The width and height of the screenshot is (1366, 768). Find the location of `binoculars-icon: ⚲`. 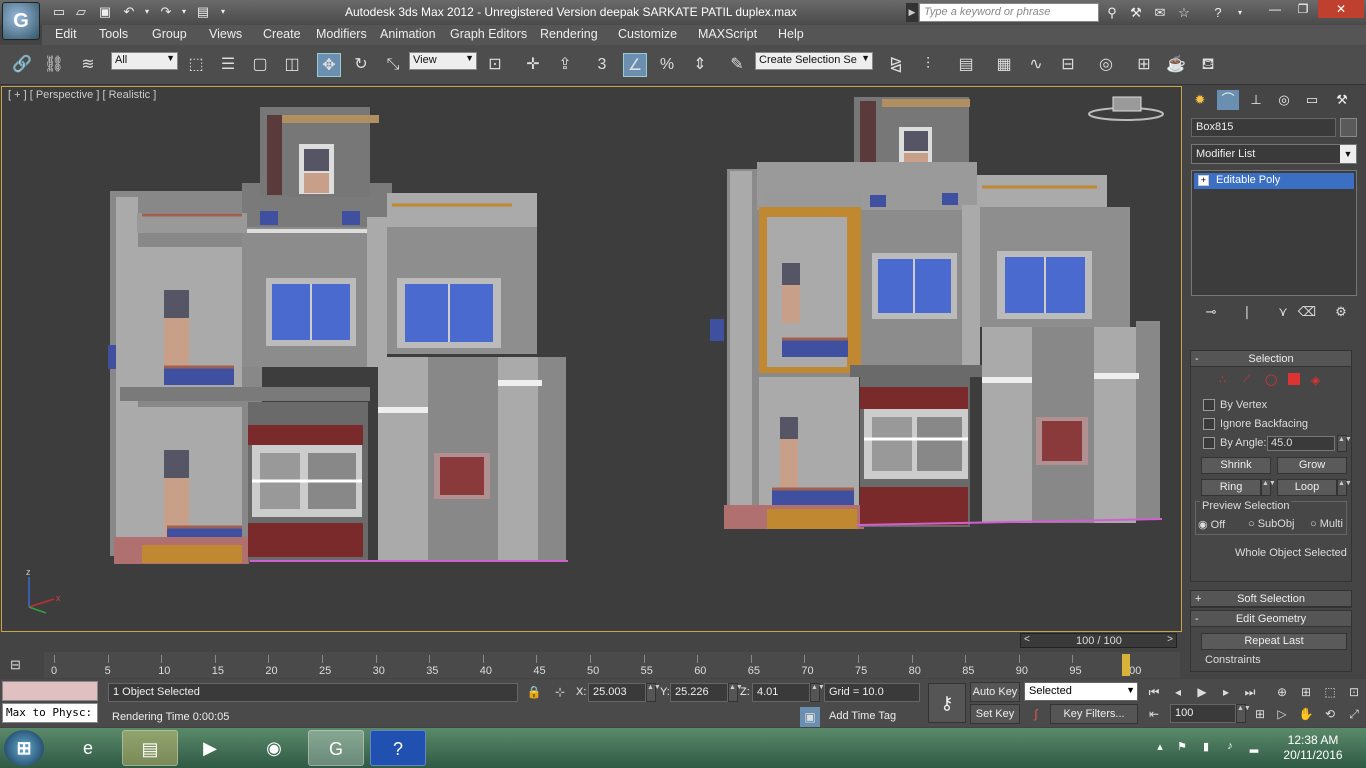

binoculars-icon: ⚲ is located at coordinates (1112, 12).